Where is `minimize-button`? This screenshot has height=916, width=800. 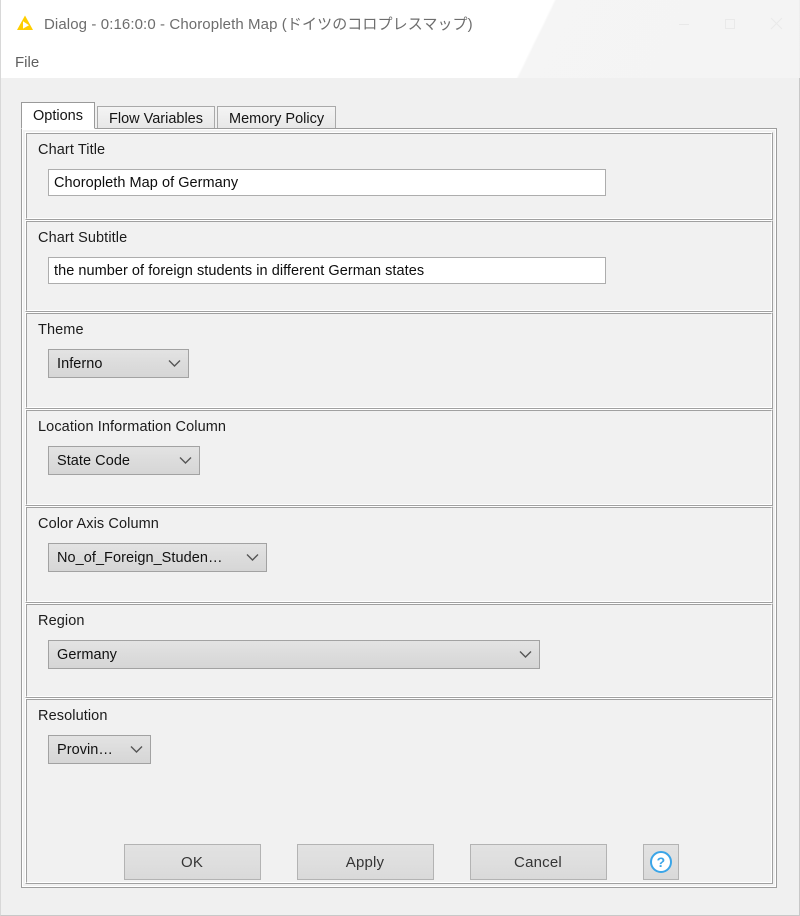 minimize-button is located at coordinates (684, 23).